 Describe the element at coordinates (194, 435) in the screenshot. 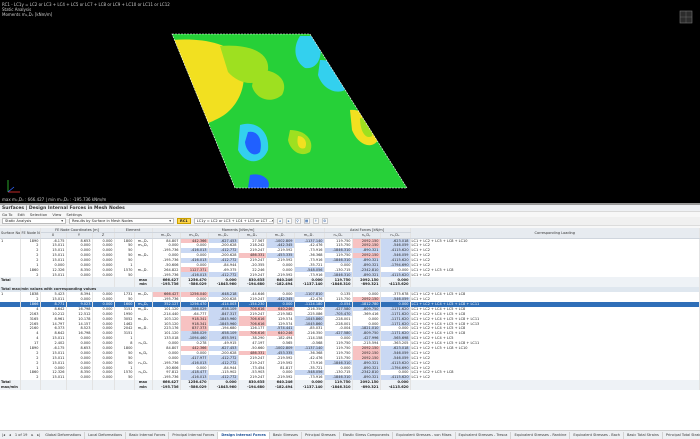

I see `tab-item: Principal Internal Forces` at that location.